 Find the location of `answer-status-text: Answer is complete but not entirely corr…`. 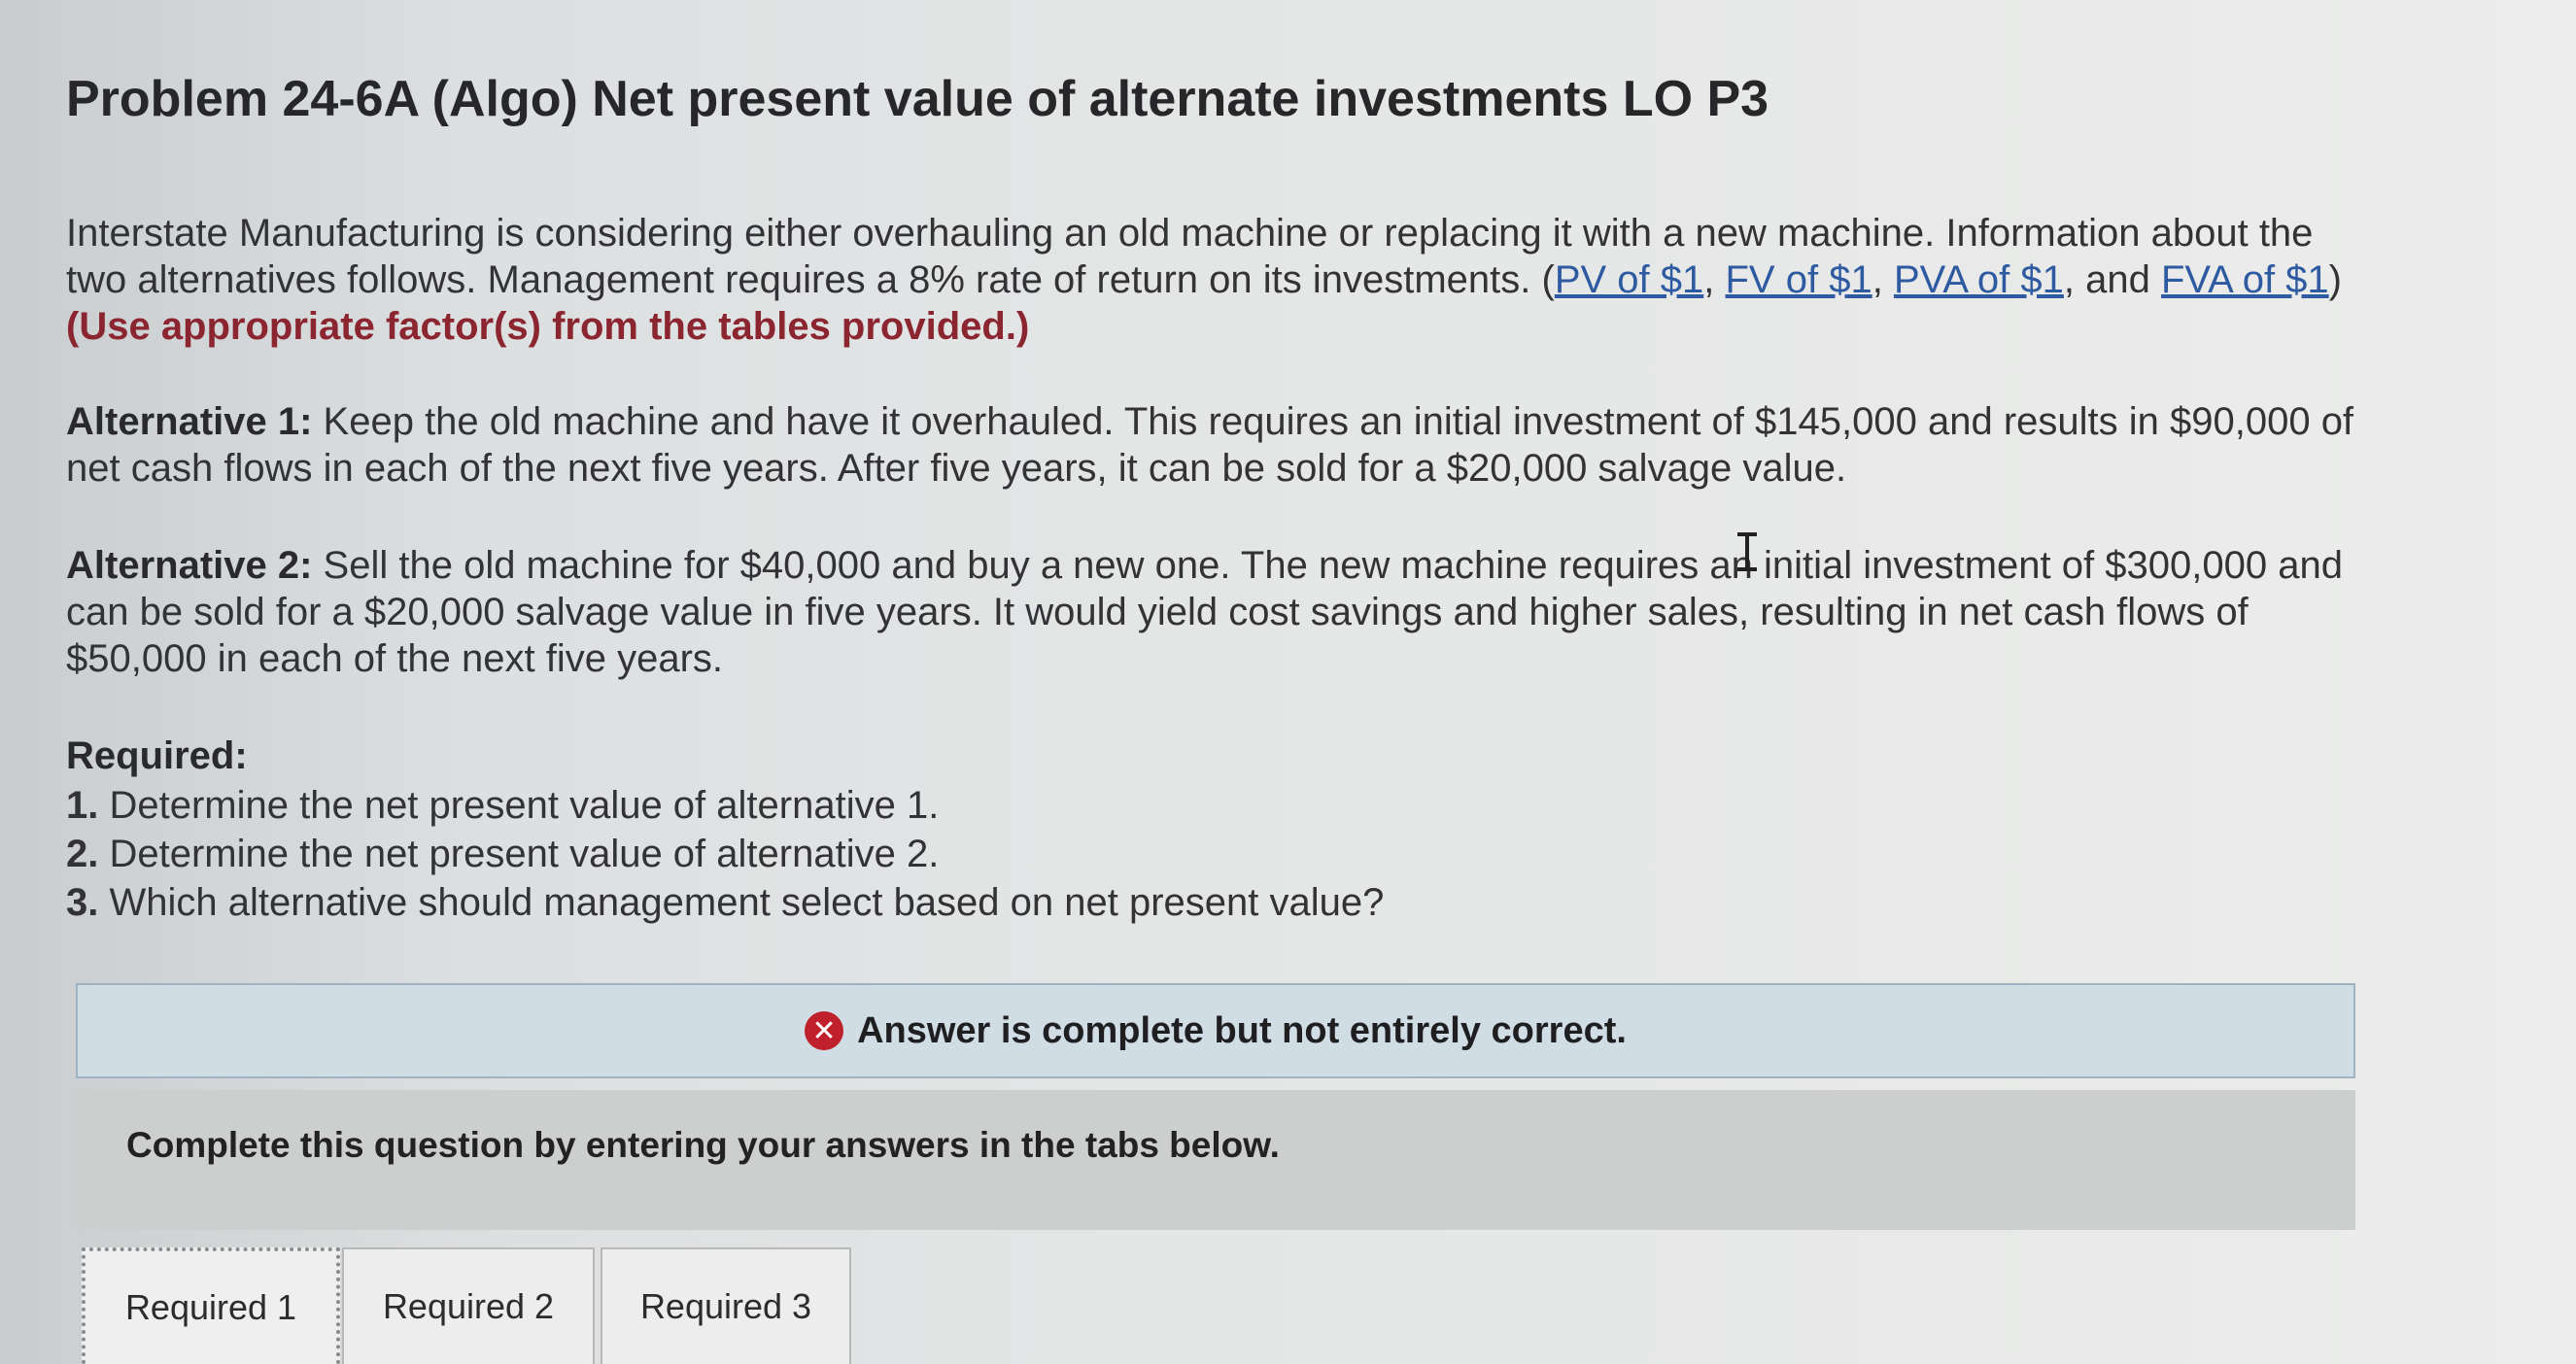

answer-status-text: Answer is complete but not entirely corr… is located at coordinates (1242, 1030).